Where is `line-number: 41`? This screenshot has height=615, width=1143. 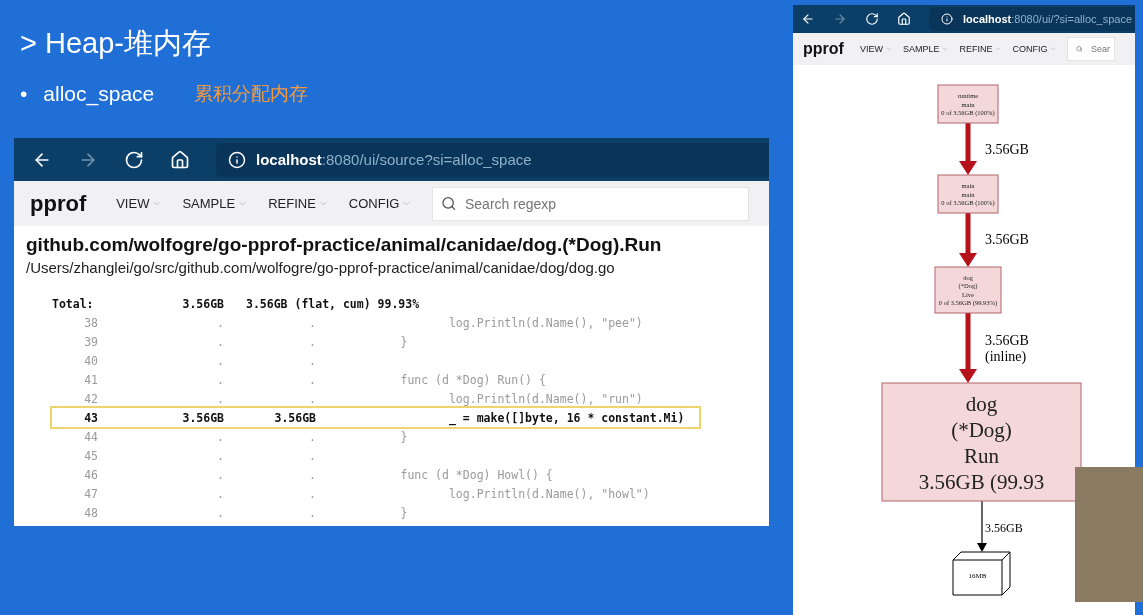 line-number: 41 is located at coordinates (91, 379).